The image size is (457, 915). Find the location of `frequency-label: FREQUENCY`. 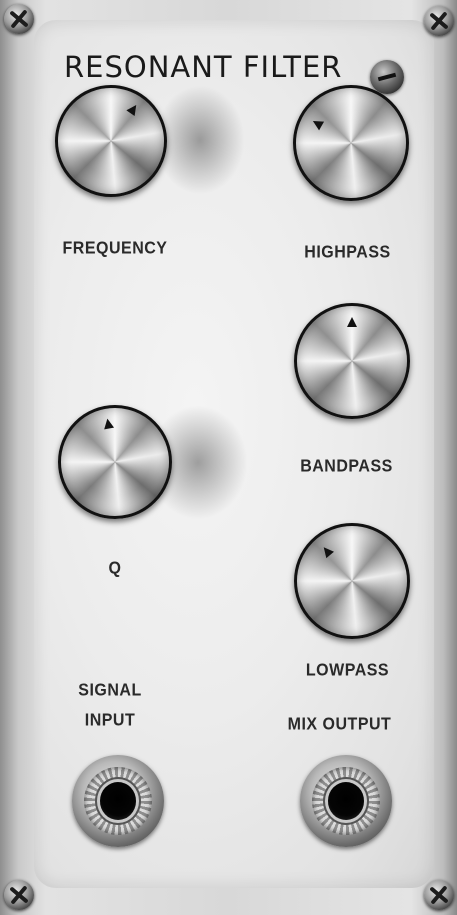

frequency-label: FREQUENCY is located at coordinates (115, 248).